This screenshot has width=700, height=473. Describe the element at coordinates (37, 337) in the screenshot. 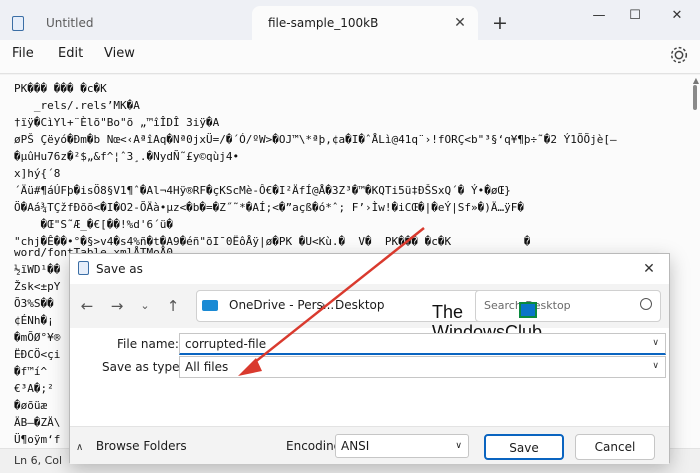

I see `text-line: �mÕØ°¥®` at that location.